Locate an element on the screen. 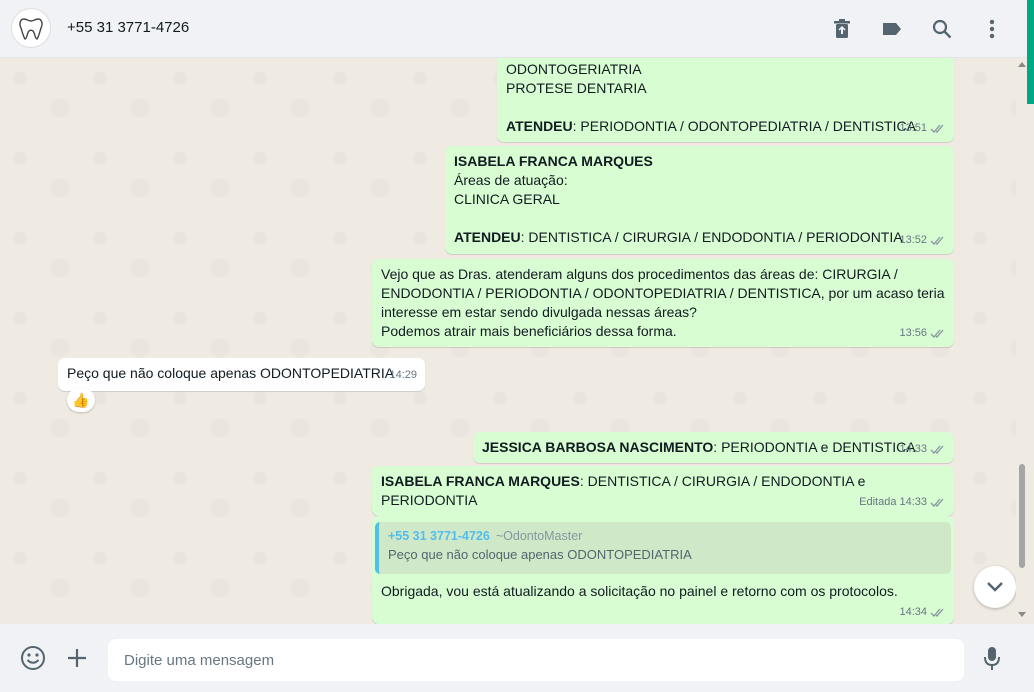 This screenshot has height=692, width=1034. contact-name: +55 31 3771-4726 is located at coordinates (128, 27).